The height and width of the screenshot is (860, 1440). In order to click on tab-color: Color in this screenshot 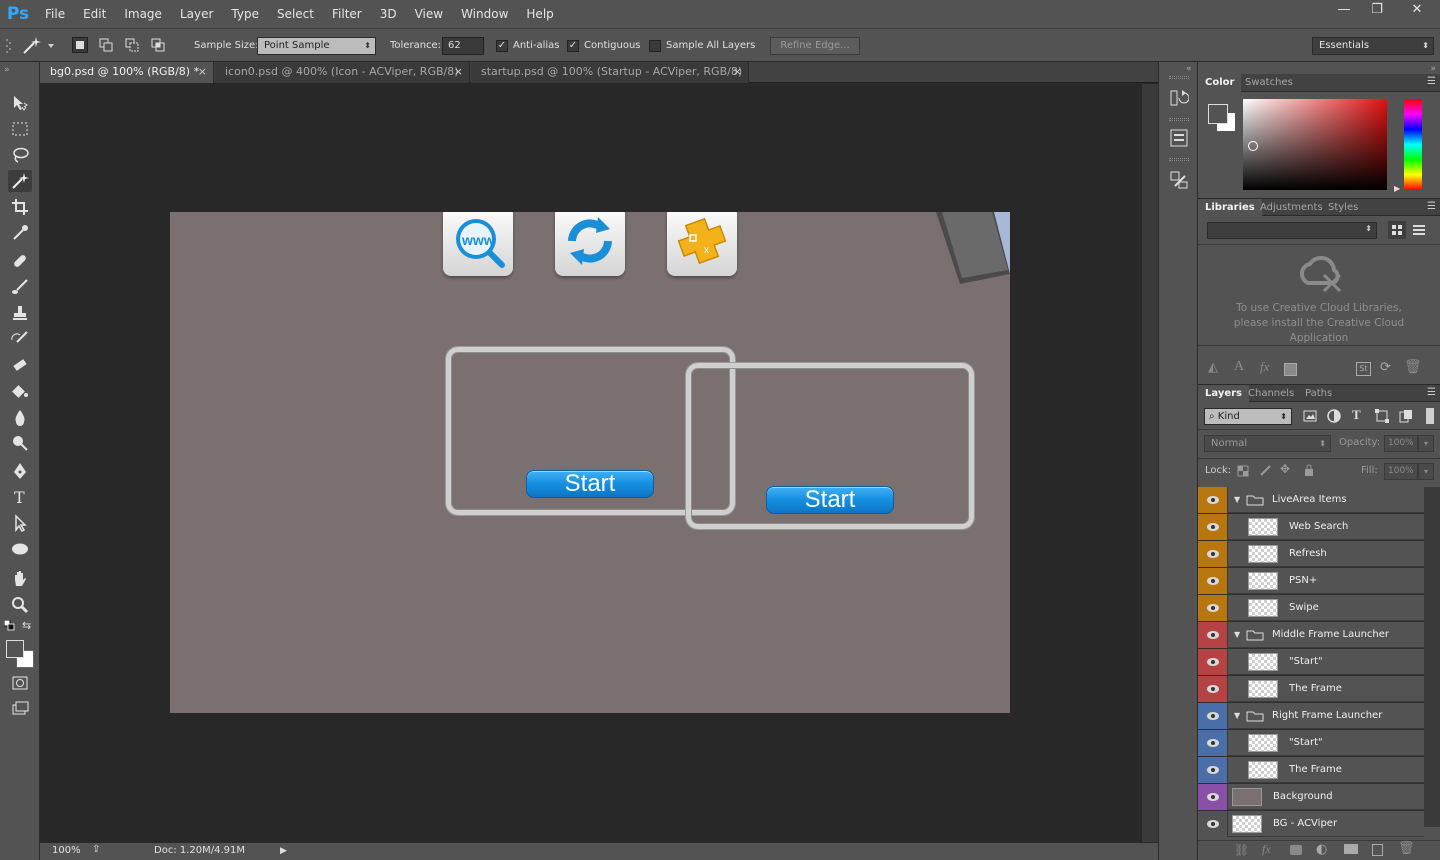, I will do `click(1220, 83)`.